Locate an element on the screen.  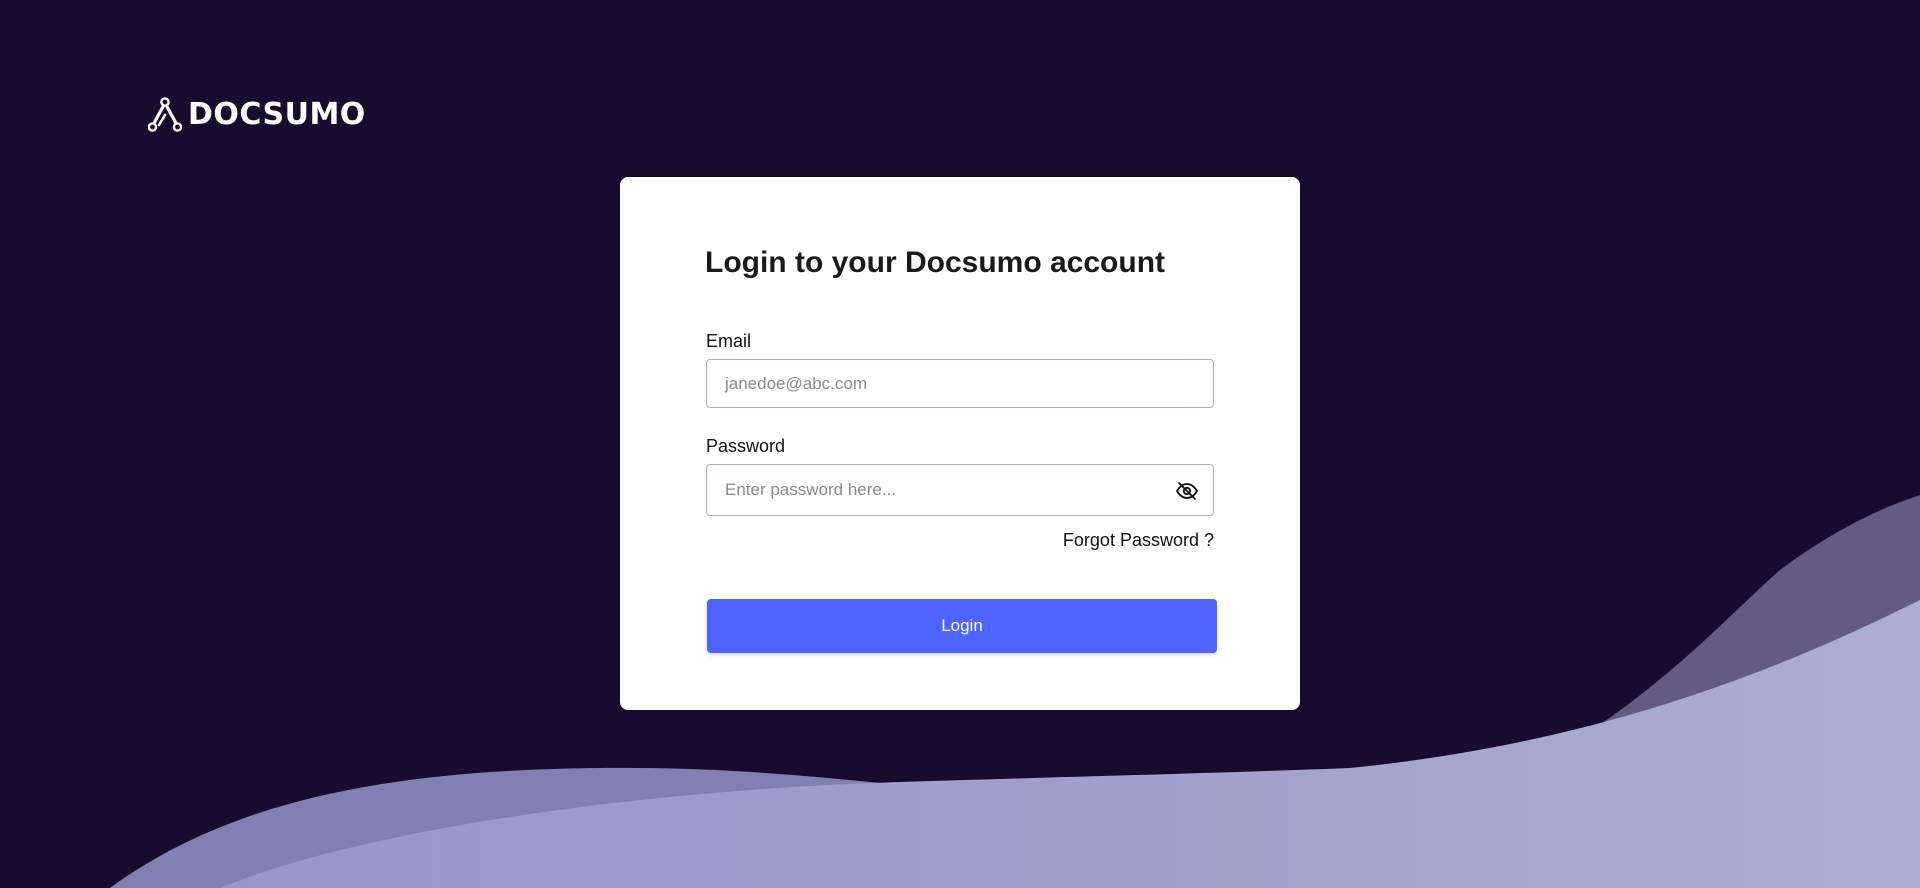
password-field is located at coordinates (960, 490).